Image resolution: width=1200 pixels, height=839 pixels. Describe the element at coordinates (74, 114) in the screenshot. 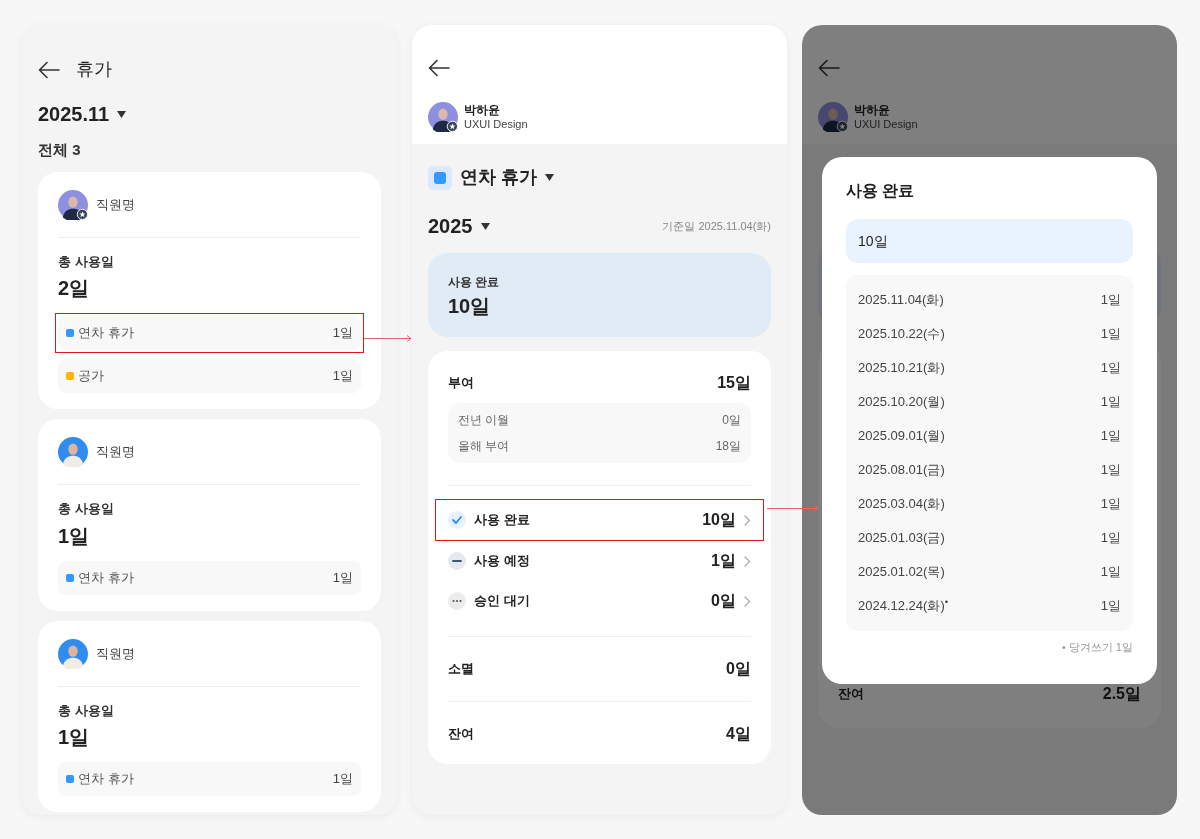

I see `month-selector: 2025.11` at that location.